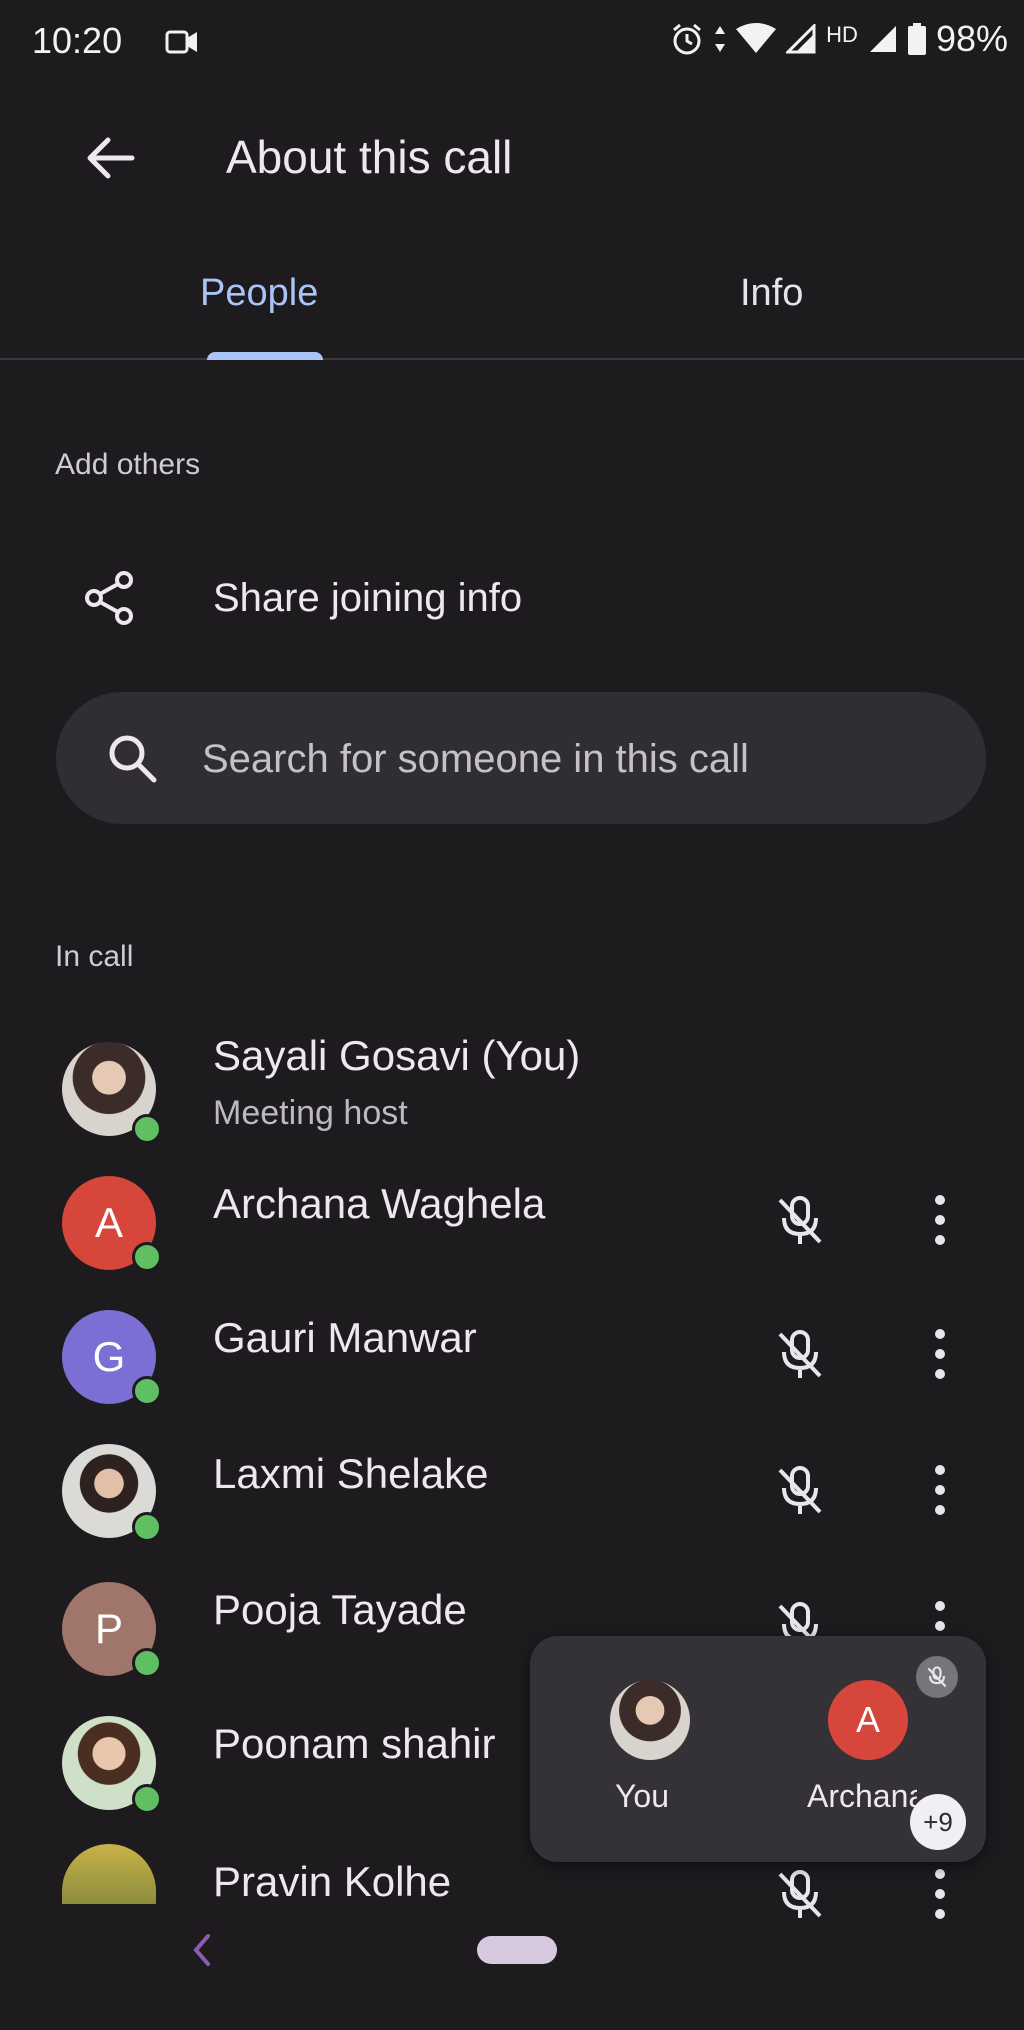 Image resolution: width=1024 pixels, height=2030 pixels. What do you see at coordinates (512, 45) in the screenshot?
I see `status-bar: 10:20 HD 98%` at bounding box center [512, 45].